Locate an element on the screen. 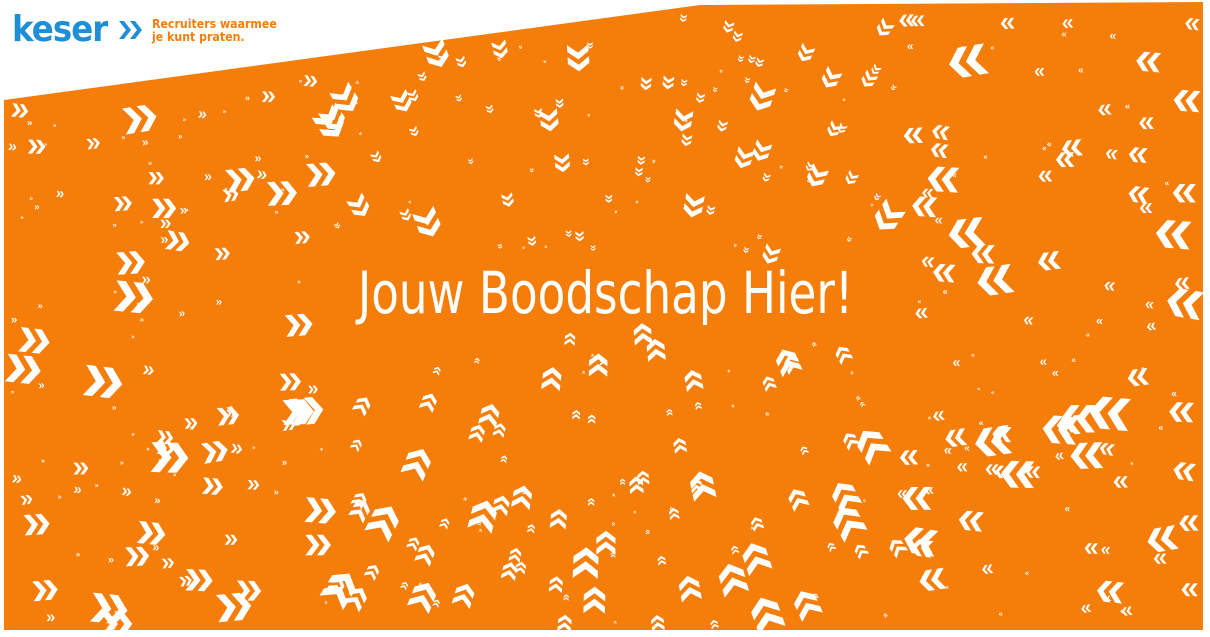 The height and width of the screenshot is (637, 1210). logo-tagline: Recruiters waarmee je kunt praten. is located at coordinates (214, 30).